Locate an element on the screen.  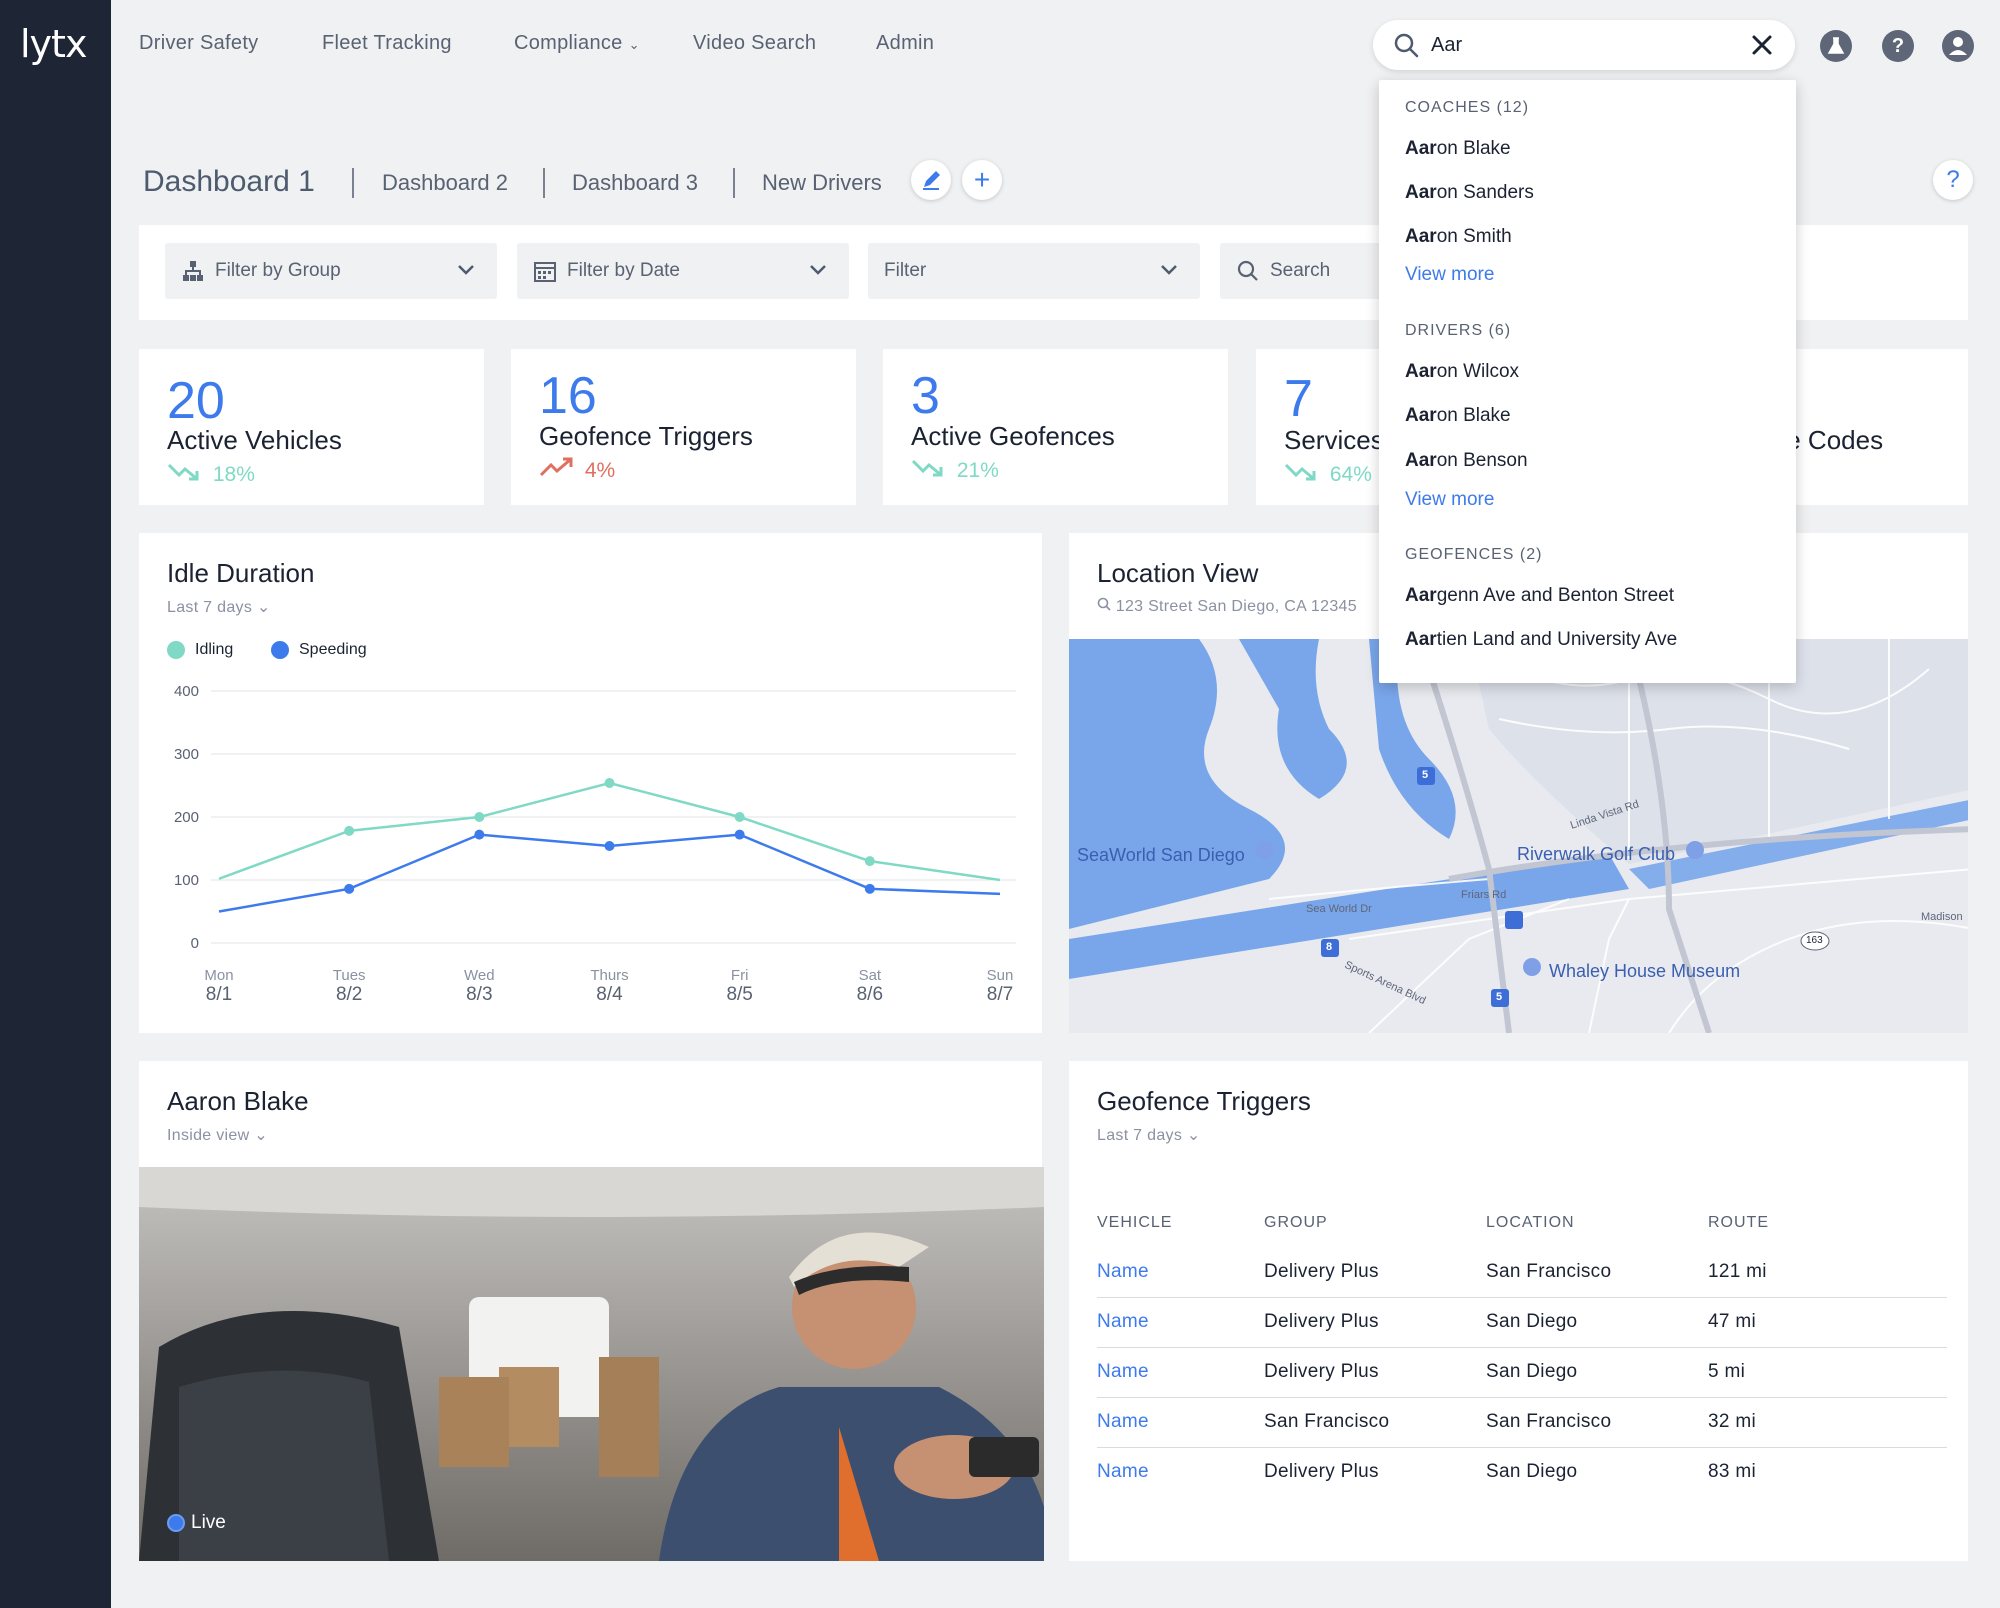
filter-by-date: Filter by Date is located at coordinates (683, 271).